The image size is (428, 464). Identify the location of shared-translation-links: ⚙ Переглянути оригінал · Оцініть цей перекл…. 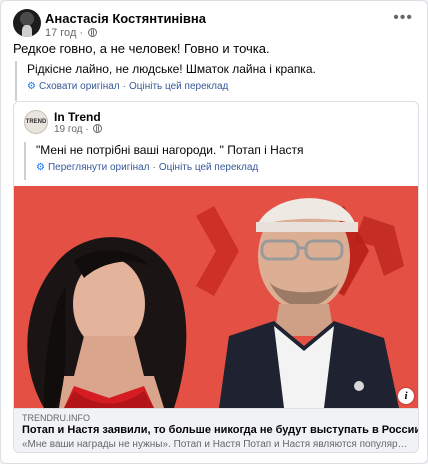
(147, 167).